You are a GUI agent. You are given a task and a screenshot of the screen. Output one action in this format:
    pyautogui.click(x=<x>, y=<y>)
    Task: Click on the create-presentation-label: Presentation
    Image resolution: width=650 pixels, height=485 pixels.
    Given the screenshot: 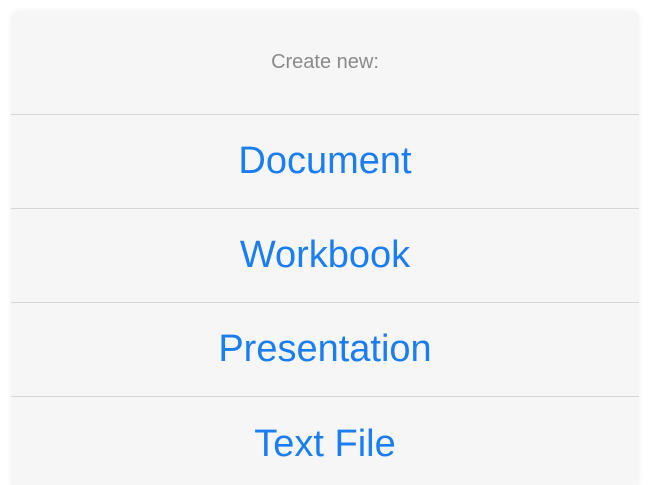 What is the action you would take?
    pyautogui.click(x=325, y=349)
    